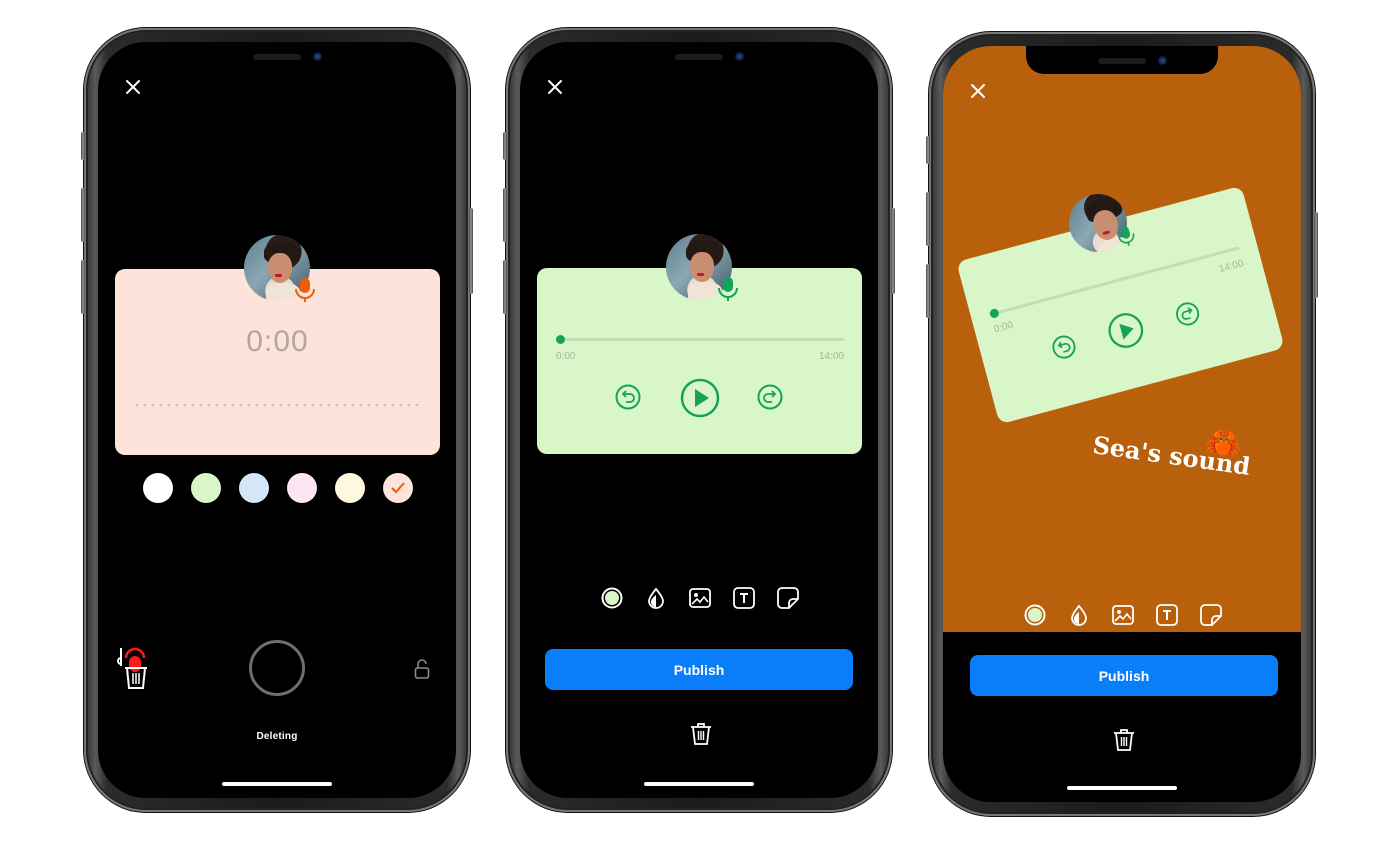 The image size is (1400, 842). I want to click on record-button, so click(277, 668).